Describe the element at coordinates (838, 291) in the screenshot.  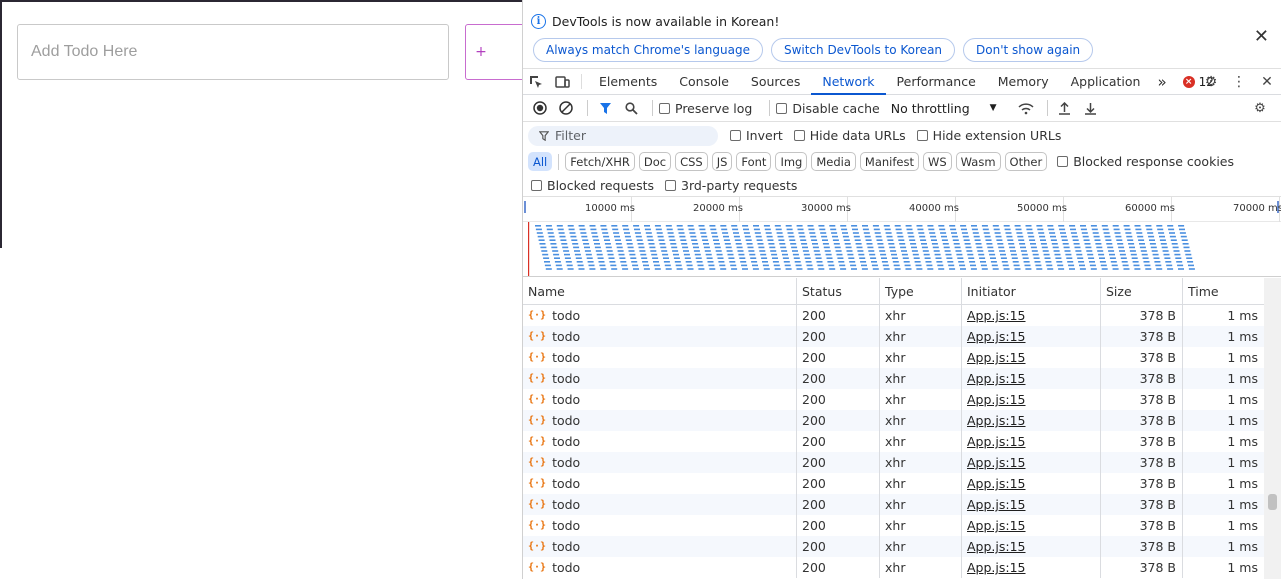
I see `column-header-status: Status` at that location.